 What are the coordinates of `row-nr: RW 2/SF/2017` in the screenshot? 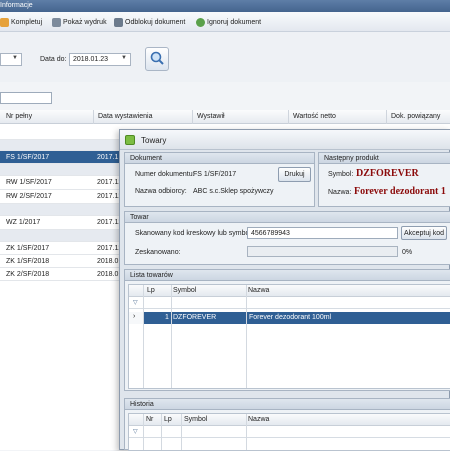 It's located at (29, 196).